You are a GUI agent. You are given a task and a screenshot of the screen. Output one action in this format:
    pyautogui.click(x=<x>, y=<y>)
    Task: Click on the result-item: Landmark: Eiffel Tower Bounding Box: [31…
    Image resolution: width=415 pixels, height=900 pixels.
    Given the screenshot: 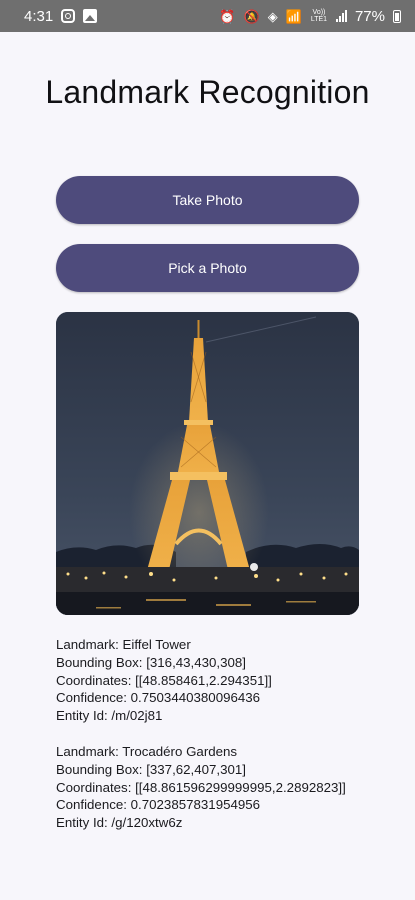 What is the action you would take?
    pyautogui.click(x=226, y=680)
    